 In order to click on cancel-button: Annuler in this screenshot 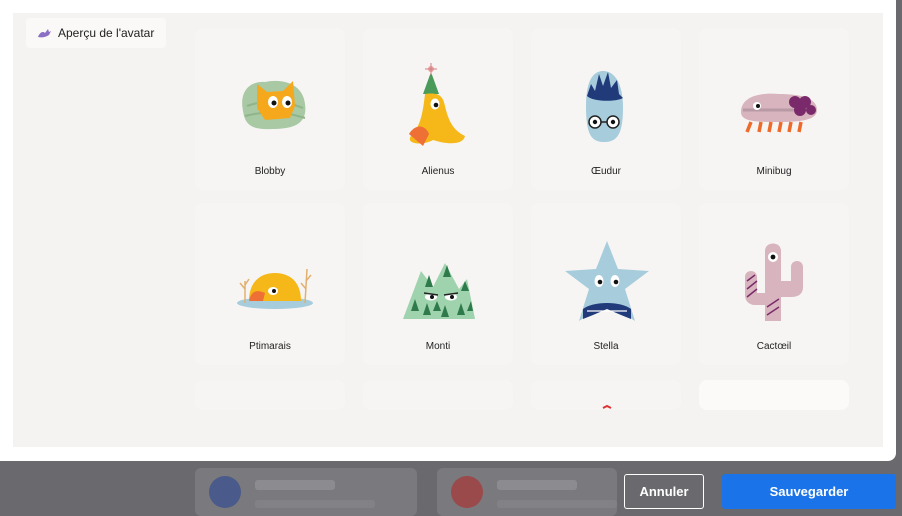, I will do `click(664, 491)`.